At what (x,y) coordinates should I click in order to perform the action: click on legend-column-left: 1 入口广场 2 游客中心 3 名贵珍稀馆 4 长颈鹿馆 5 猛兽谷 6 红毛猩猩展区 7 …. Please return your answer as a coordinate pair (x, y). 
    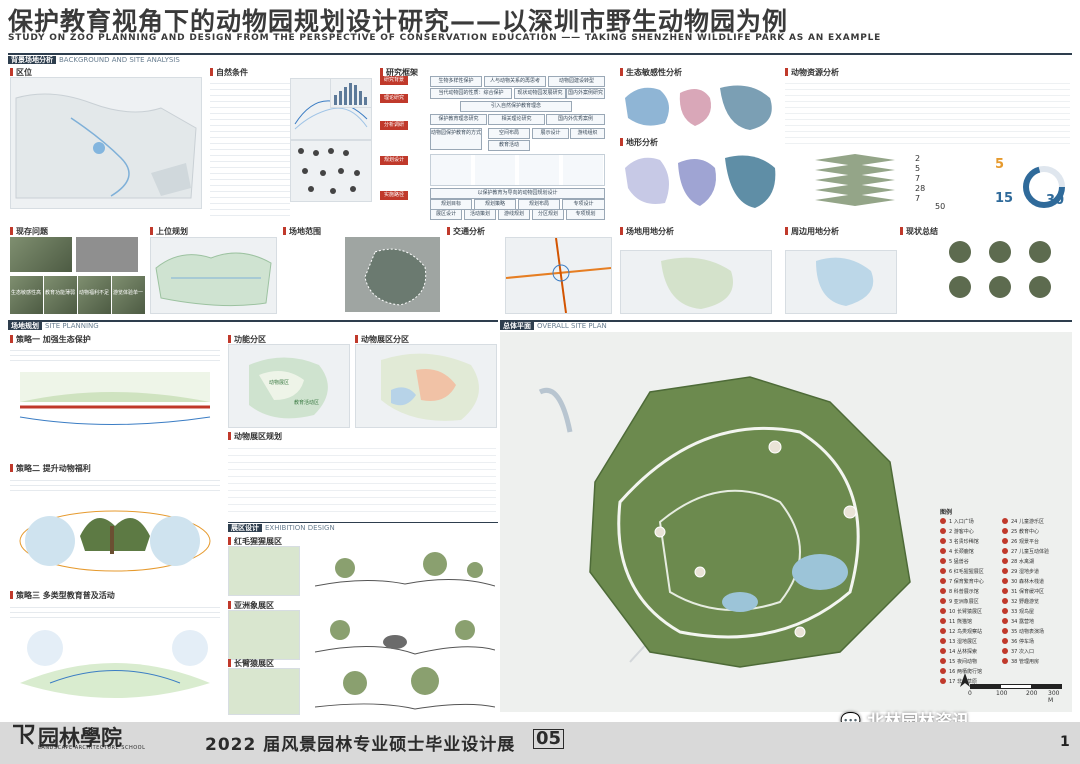
    Looking at the image, I should click on (972, 602).